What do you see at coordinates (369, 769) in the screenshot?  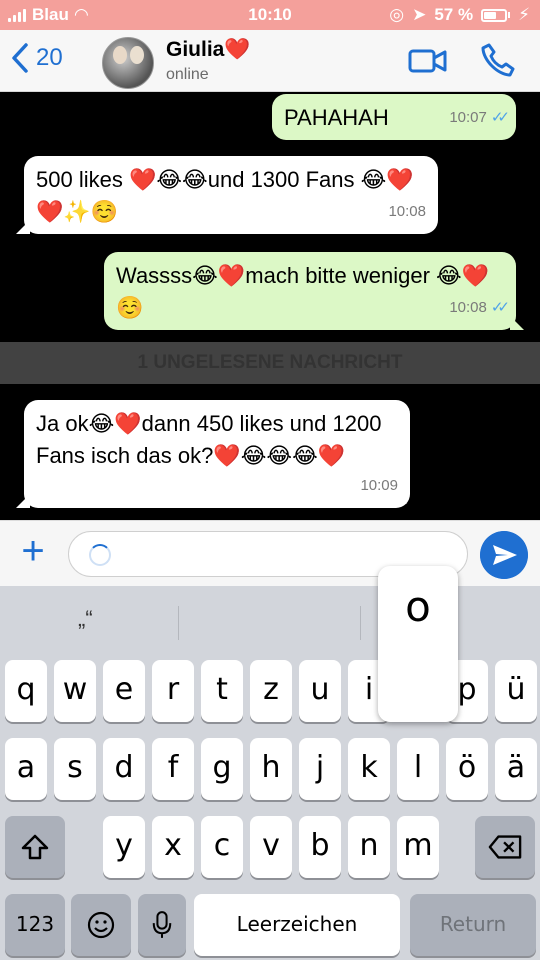 I see `key-k: k` at bounding box center [369, 769].